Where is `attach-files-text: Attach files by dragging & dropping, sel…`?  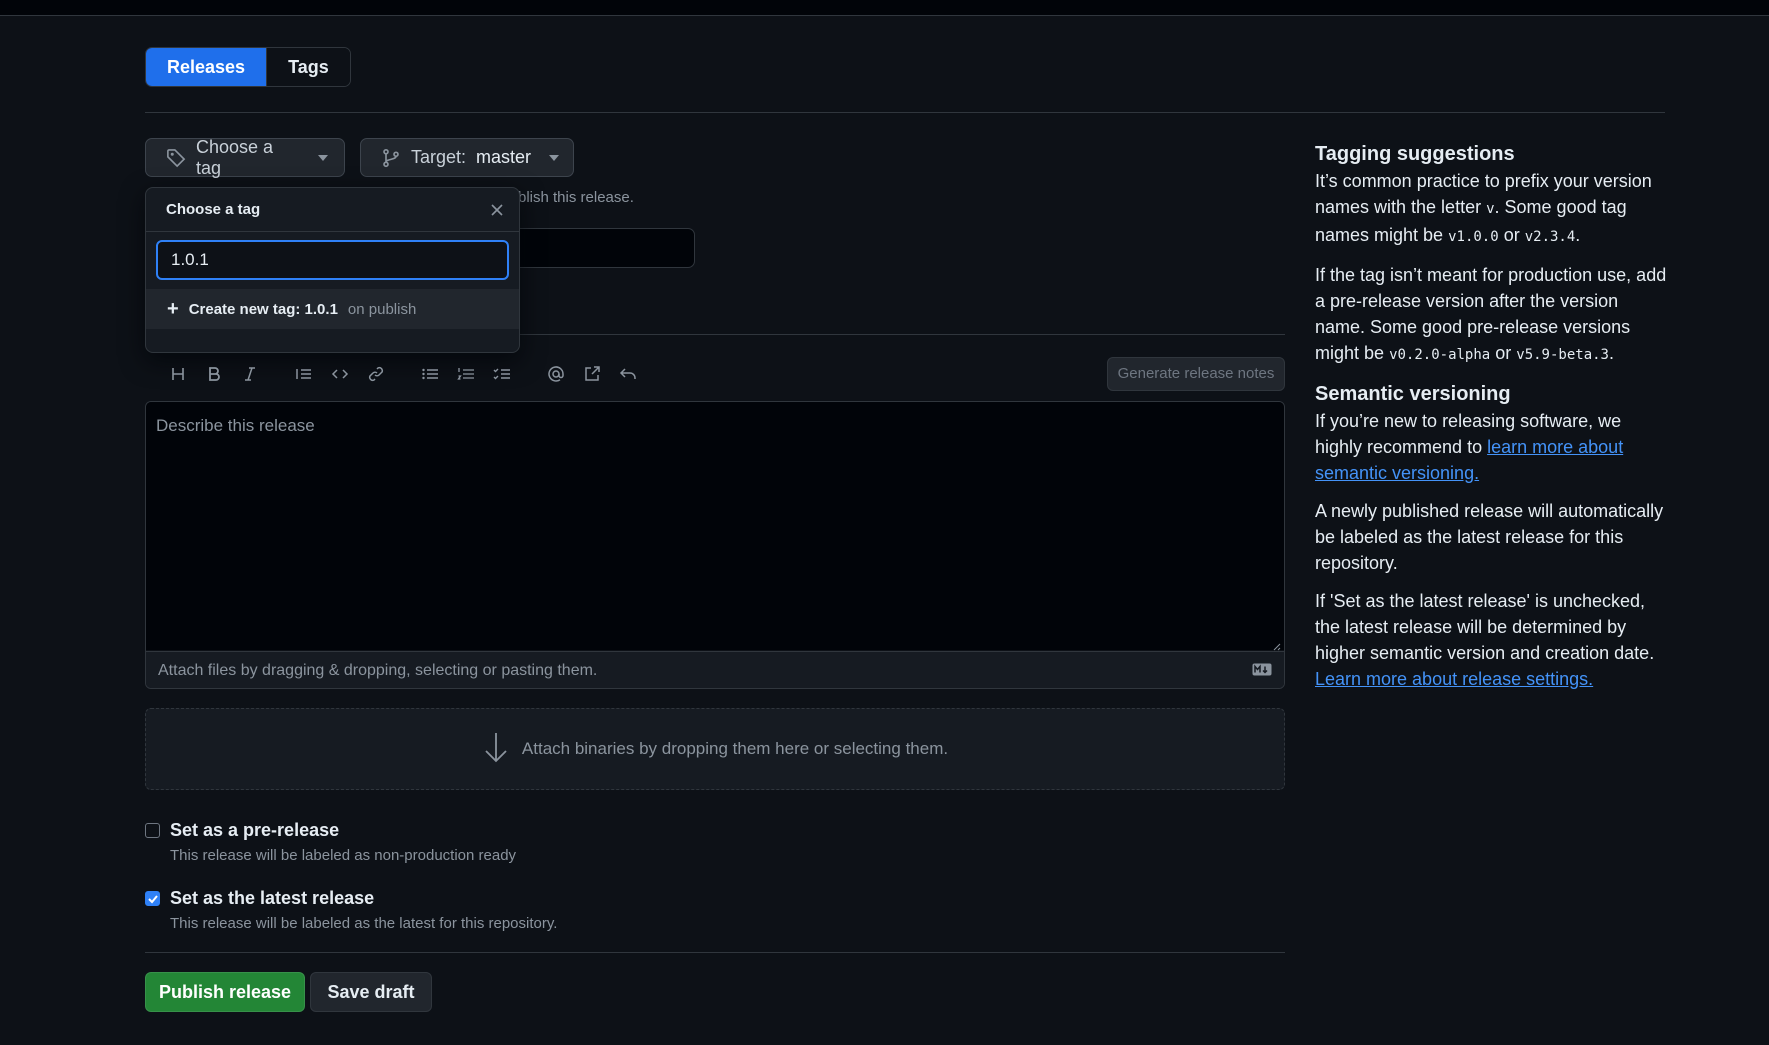
attach-files-text: Attach files by dragging & dropping, sel… is located at coordinates (378, 670).